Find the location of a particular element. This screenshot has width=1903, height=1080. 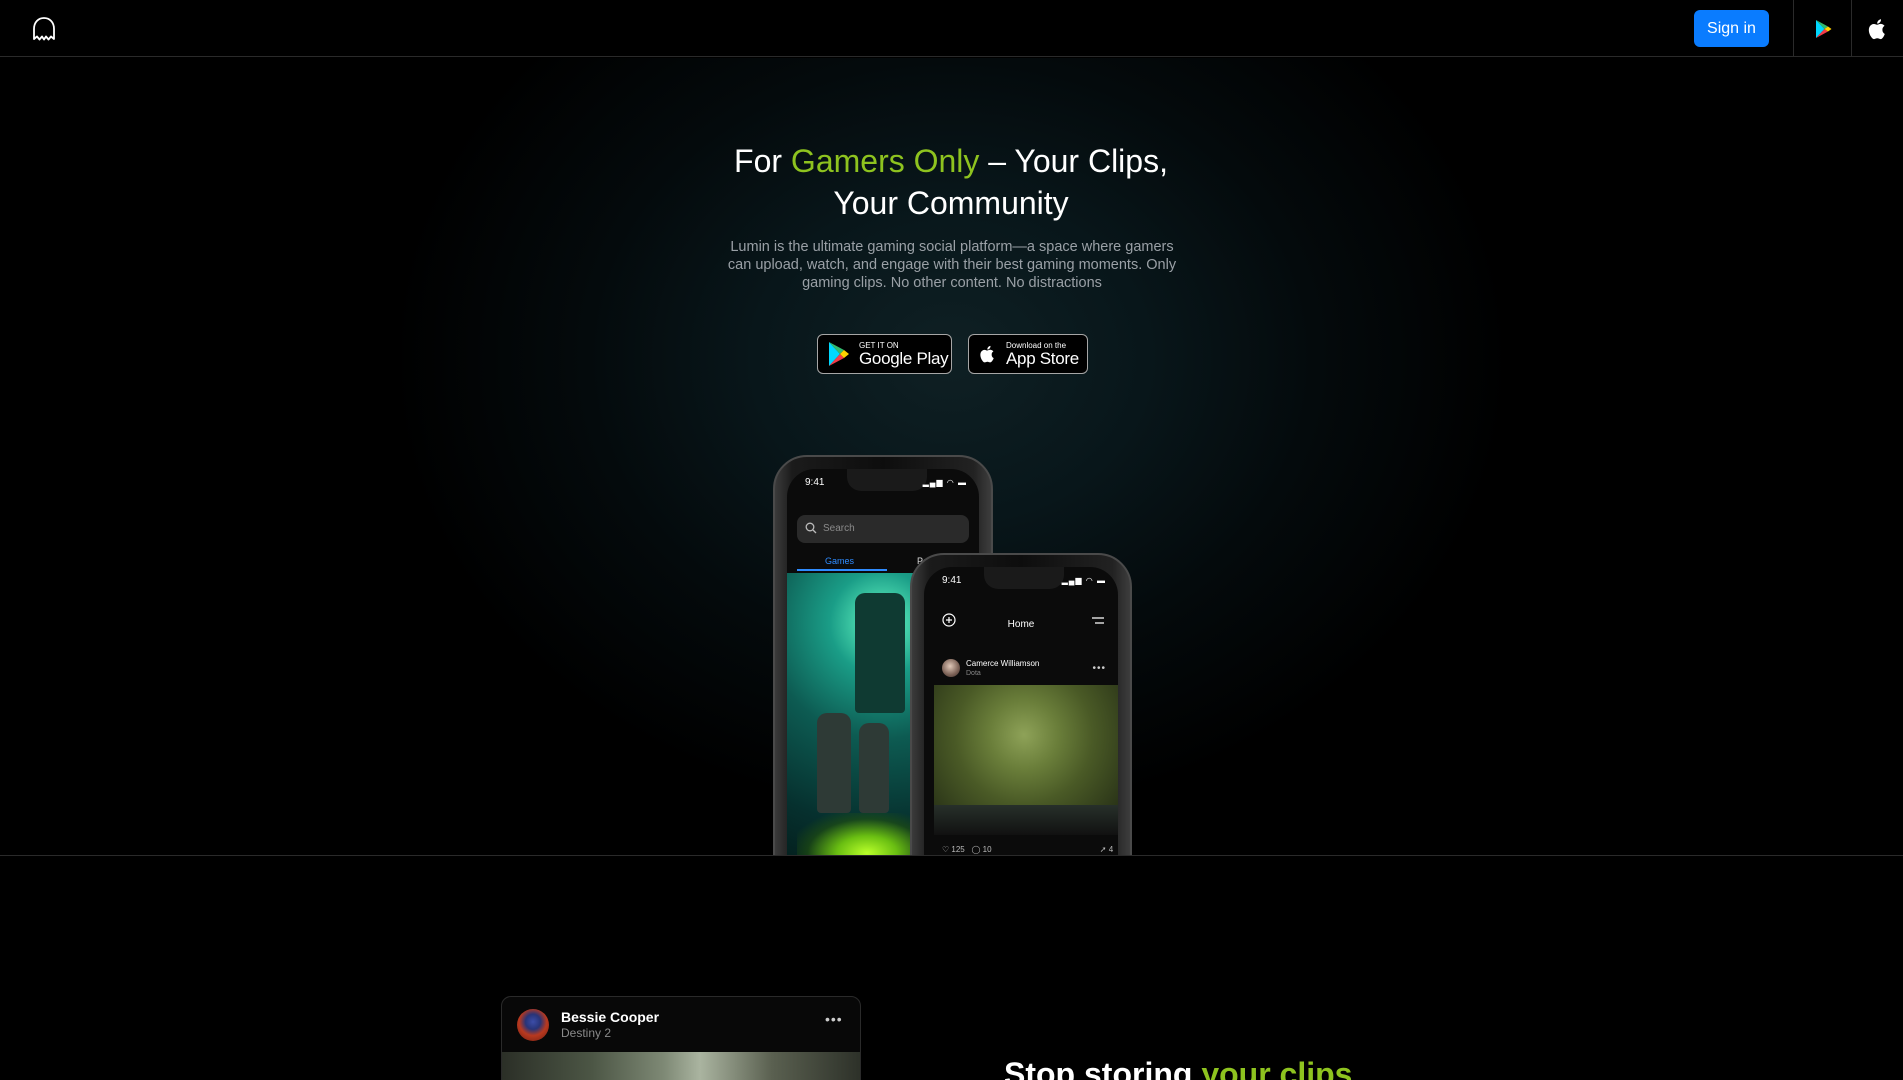

post-game: Destiny 2 is located at coordinates (586, 1033).